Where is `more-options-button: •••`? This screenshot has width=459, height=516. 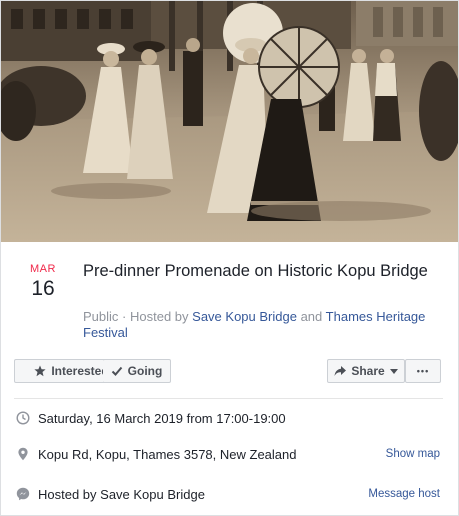
more-options-button: ••• is located at coordinates (423, 371).